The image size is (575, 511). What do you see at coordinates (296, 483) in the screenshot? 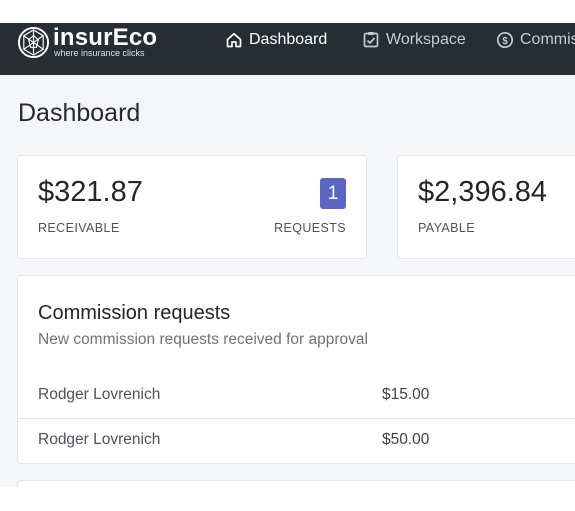
I see `next-card` at bounding box center [296, 483].